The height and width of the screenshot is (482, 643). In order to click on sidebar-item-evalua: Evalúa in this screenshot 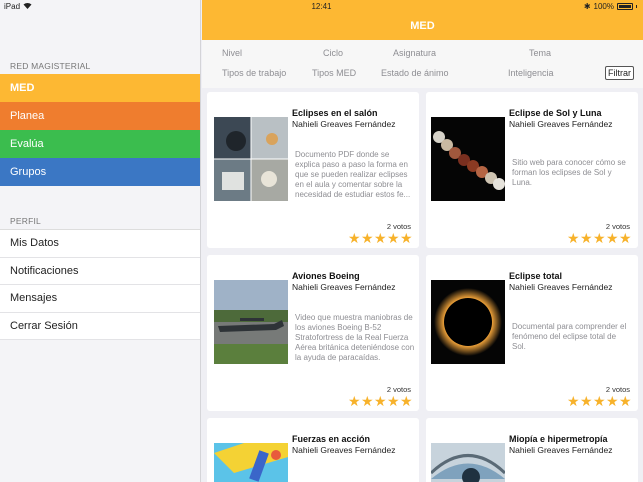, I will do `click(100, 144)`.